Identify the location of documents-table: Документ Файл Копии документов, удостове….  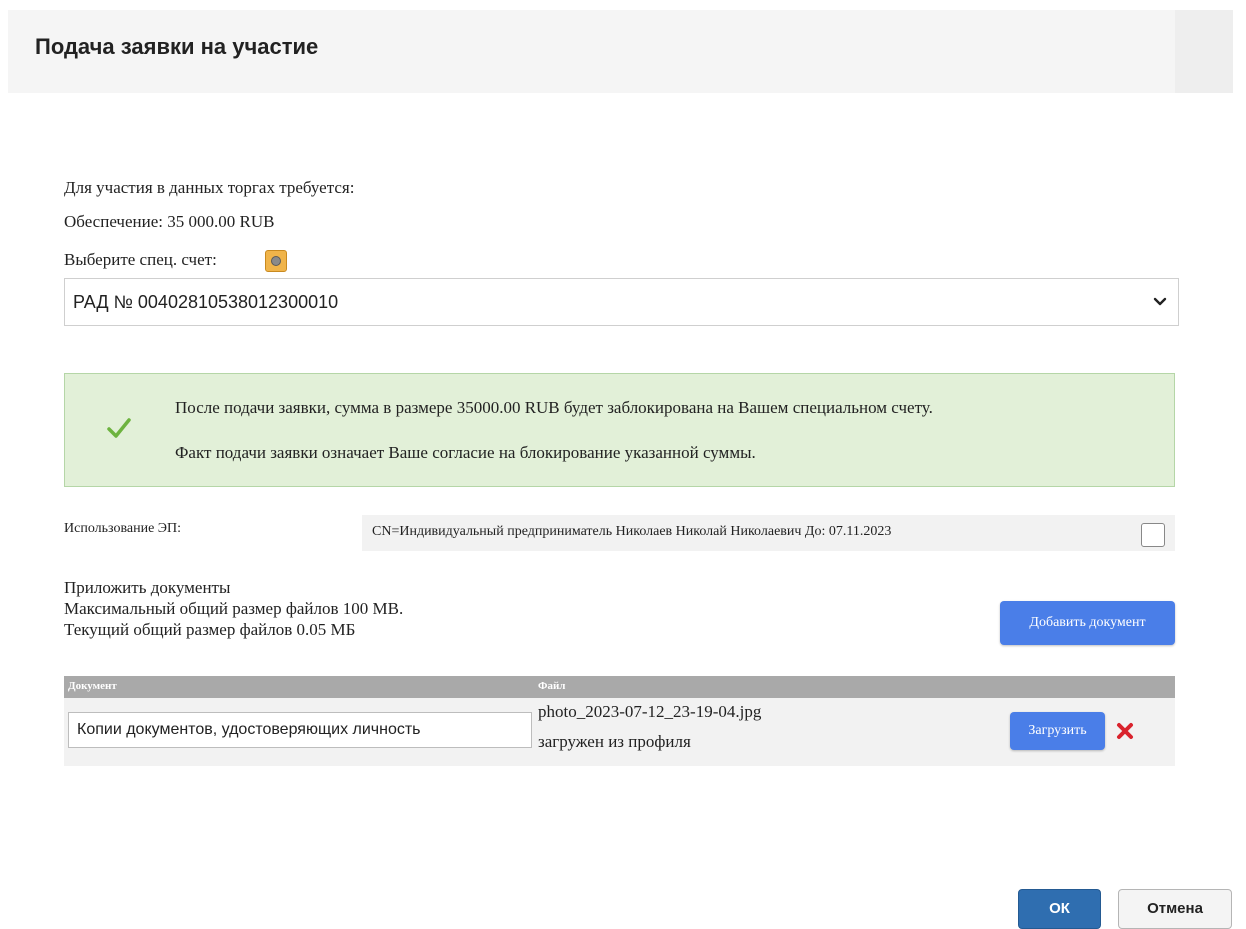
(619, 721).